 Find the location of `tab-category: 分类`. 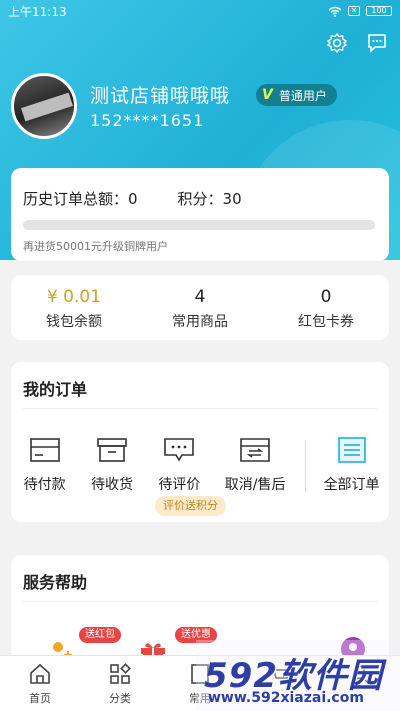

tab-category: 分类 is located at coordinates (120, 683).